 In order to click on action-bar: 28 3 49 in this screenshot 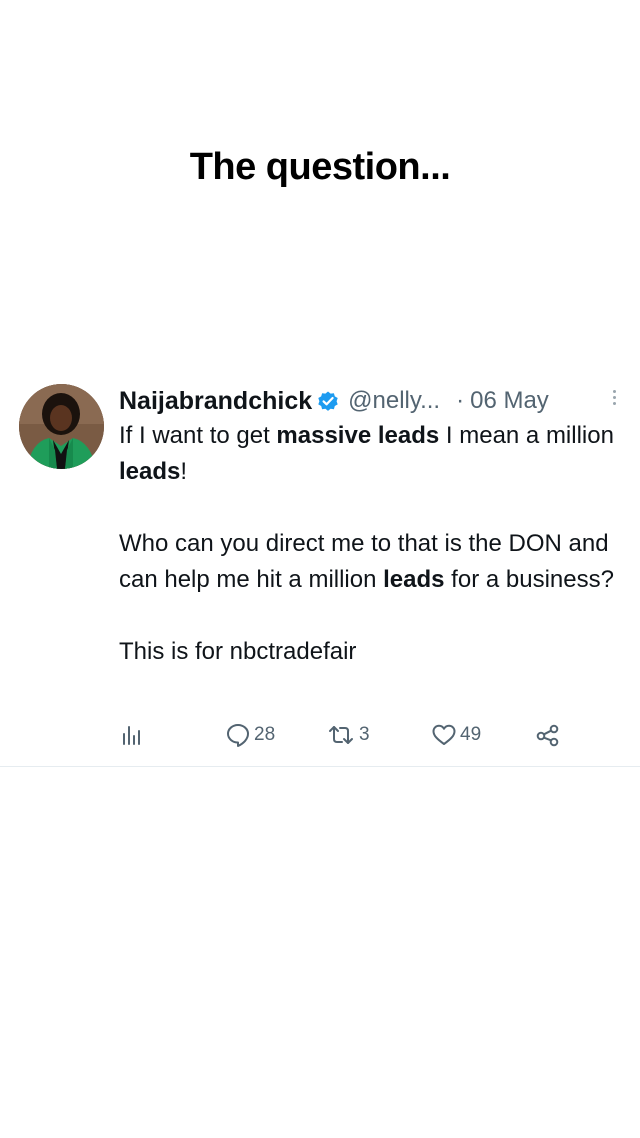, I will do `click(349, 735)`.